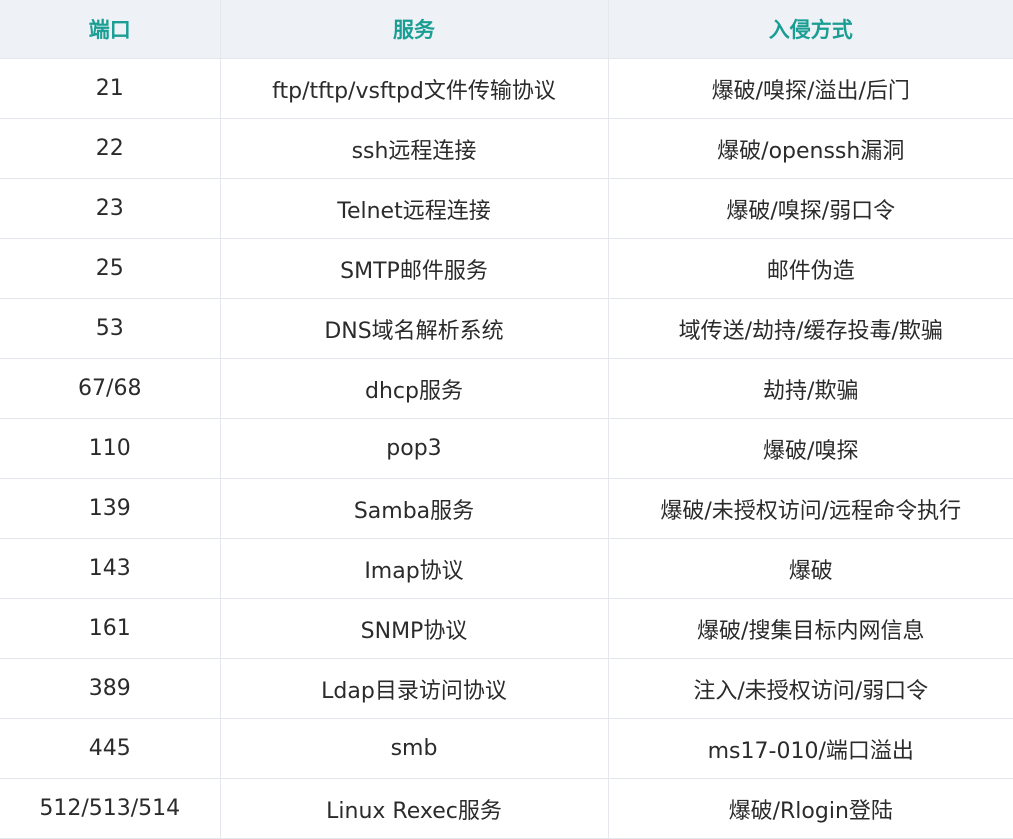  I want to click on table-header: 端口 服务 入侵方式, so click(506, 29).